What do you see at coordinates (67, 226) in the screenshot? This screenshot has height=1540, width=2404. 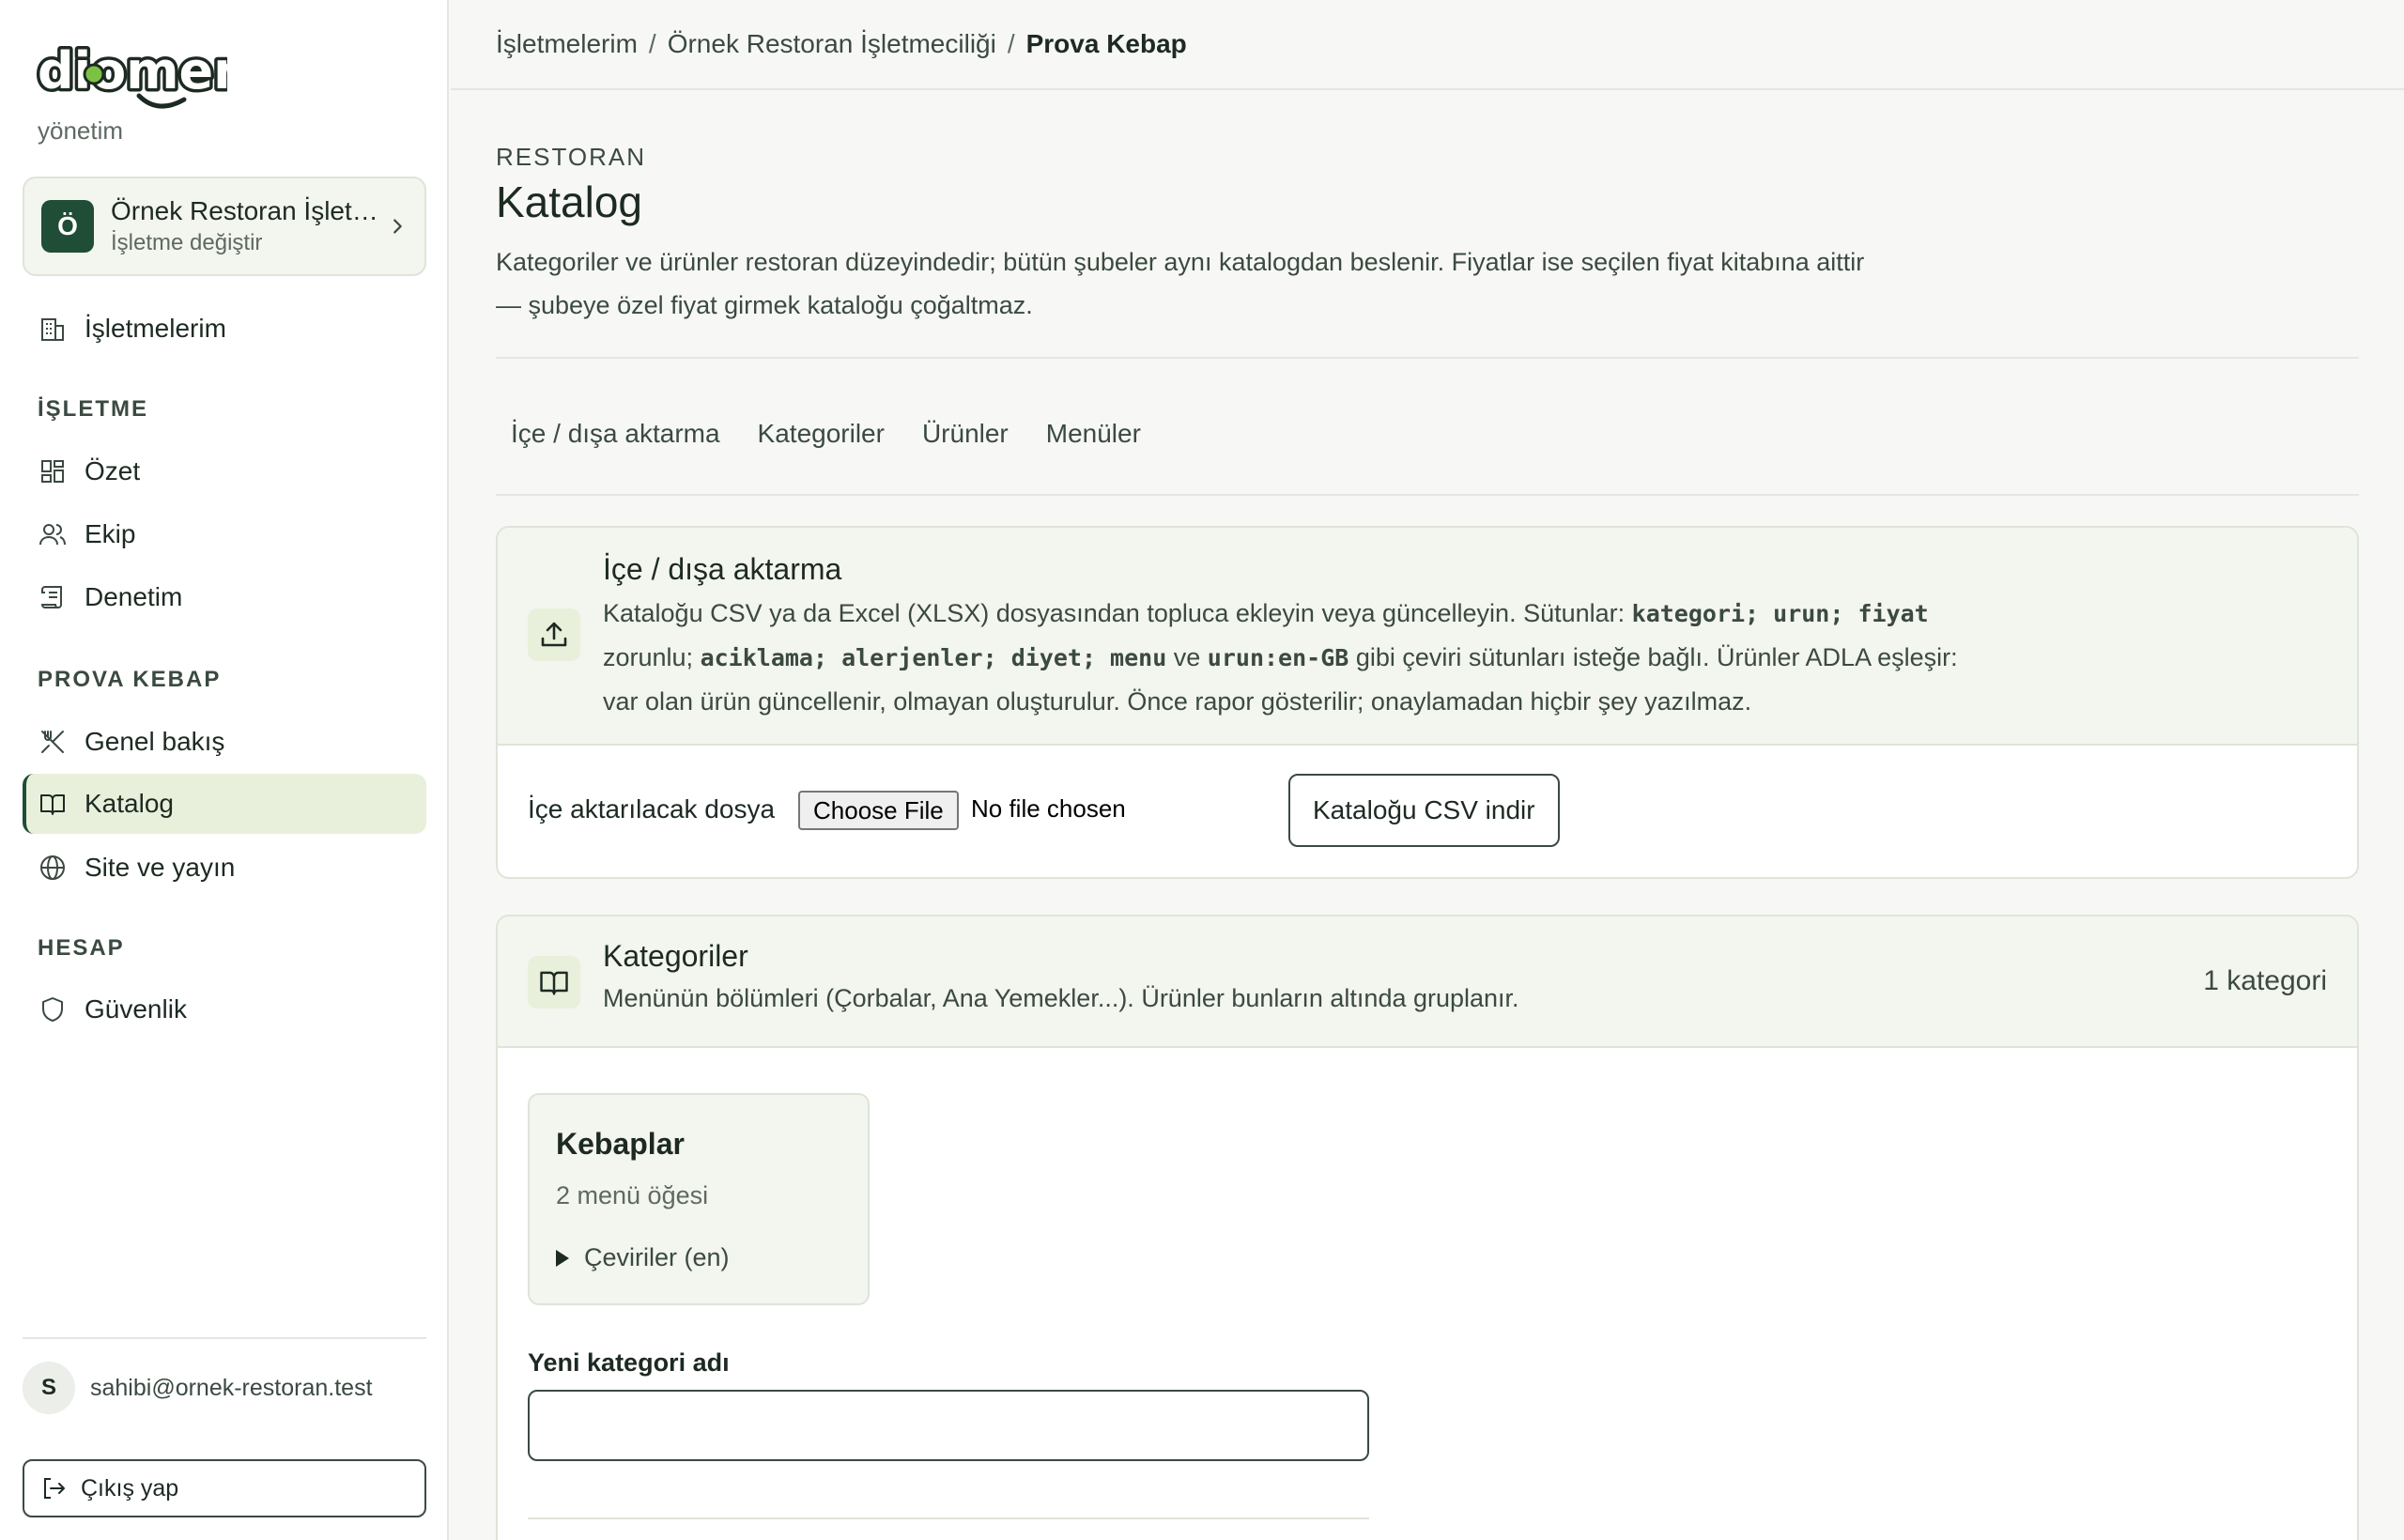 I see `business-avatar: Ö` at bounding box center [67, 226].